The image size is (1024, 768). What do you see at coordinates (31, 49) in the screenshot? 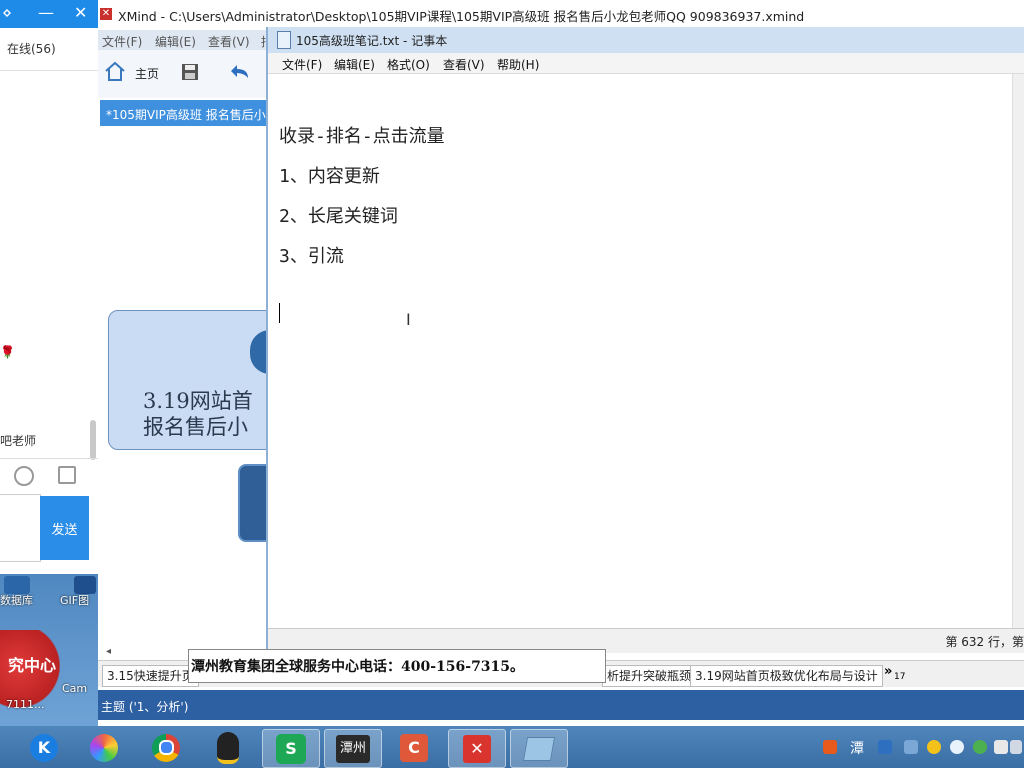
I see `online-count: 在线(56)` at bounding box center [31, 49].